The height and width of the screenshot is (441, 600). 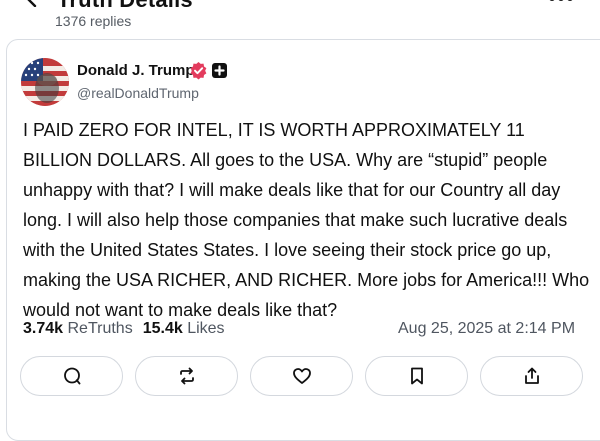 What do you see at coordinates (162, 328) in the screenshot?
I see `likes-count: 15.4k` at bounding box center [162, 328].